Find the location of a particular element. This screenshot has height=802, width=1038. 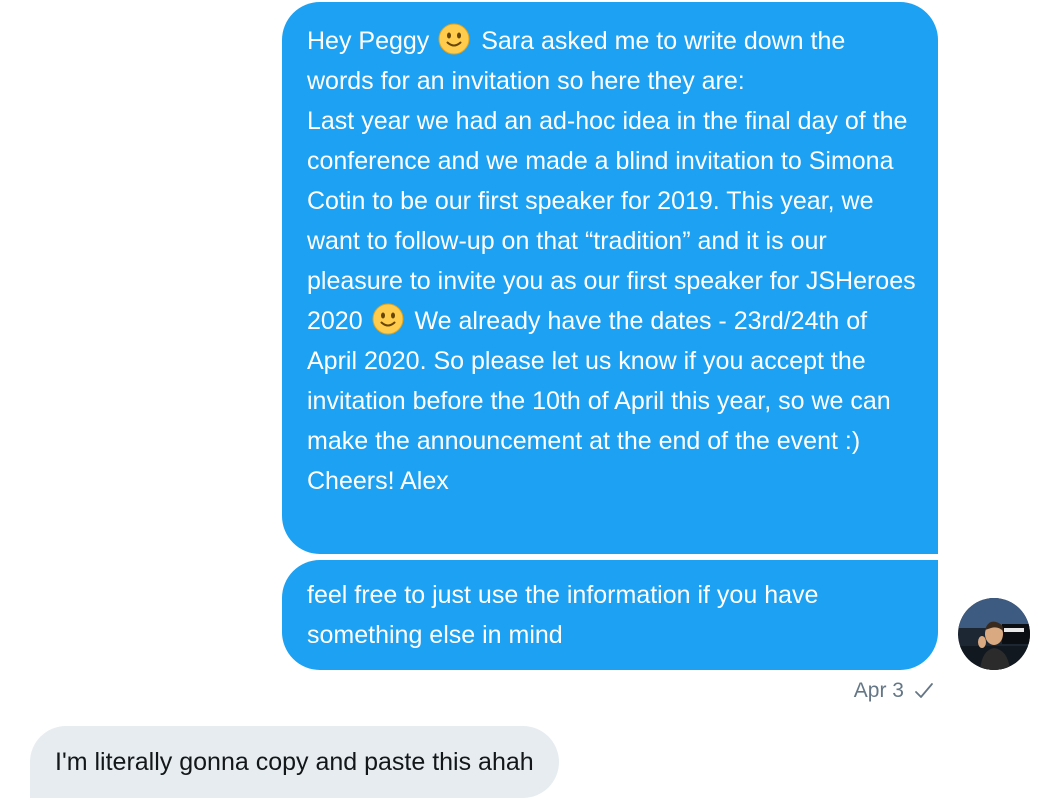

sender-avatar is located at coordinates (994, 634).